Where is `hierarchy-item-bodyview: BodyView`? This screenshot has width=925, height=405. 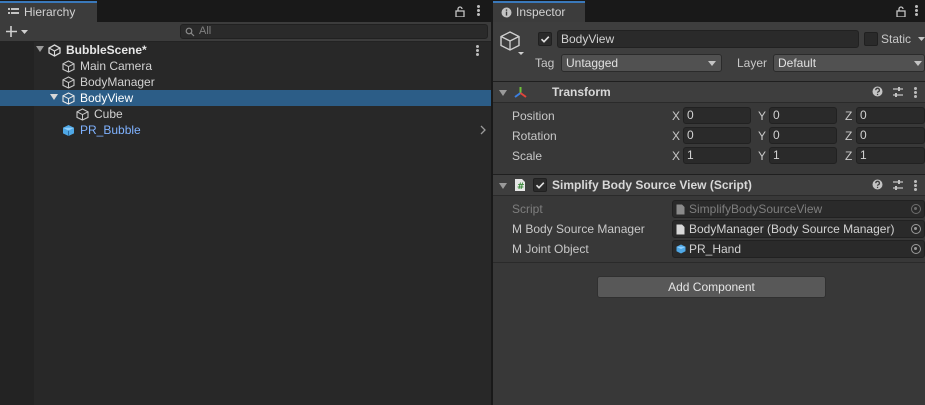
hierarchy-item-bodyview: BodyView is located at coordinates (245, 98).